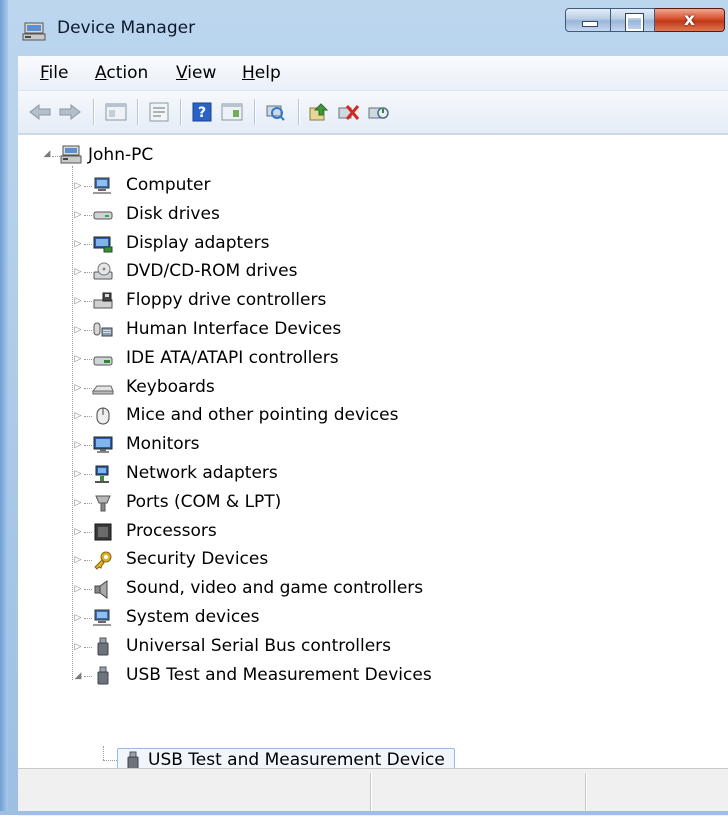  What do you see at coordinates (103, 444) in the screenshot?
I see `monitor-icon` at bounding box center [103, 444].